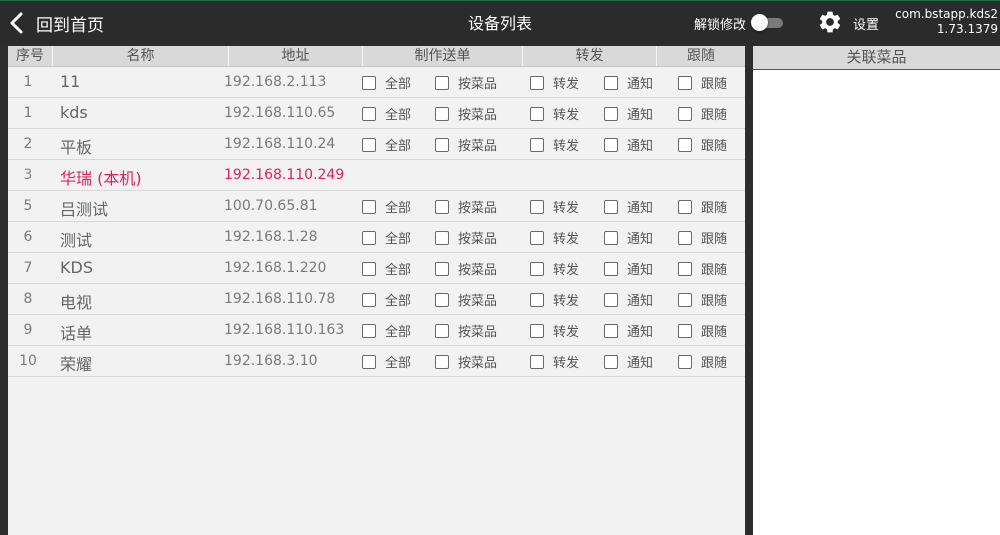  I want to click on table-row: 1 kds 192.168.110.65 全部 按菜品 转发 通知 跟随, so click(376, 113).